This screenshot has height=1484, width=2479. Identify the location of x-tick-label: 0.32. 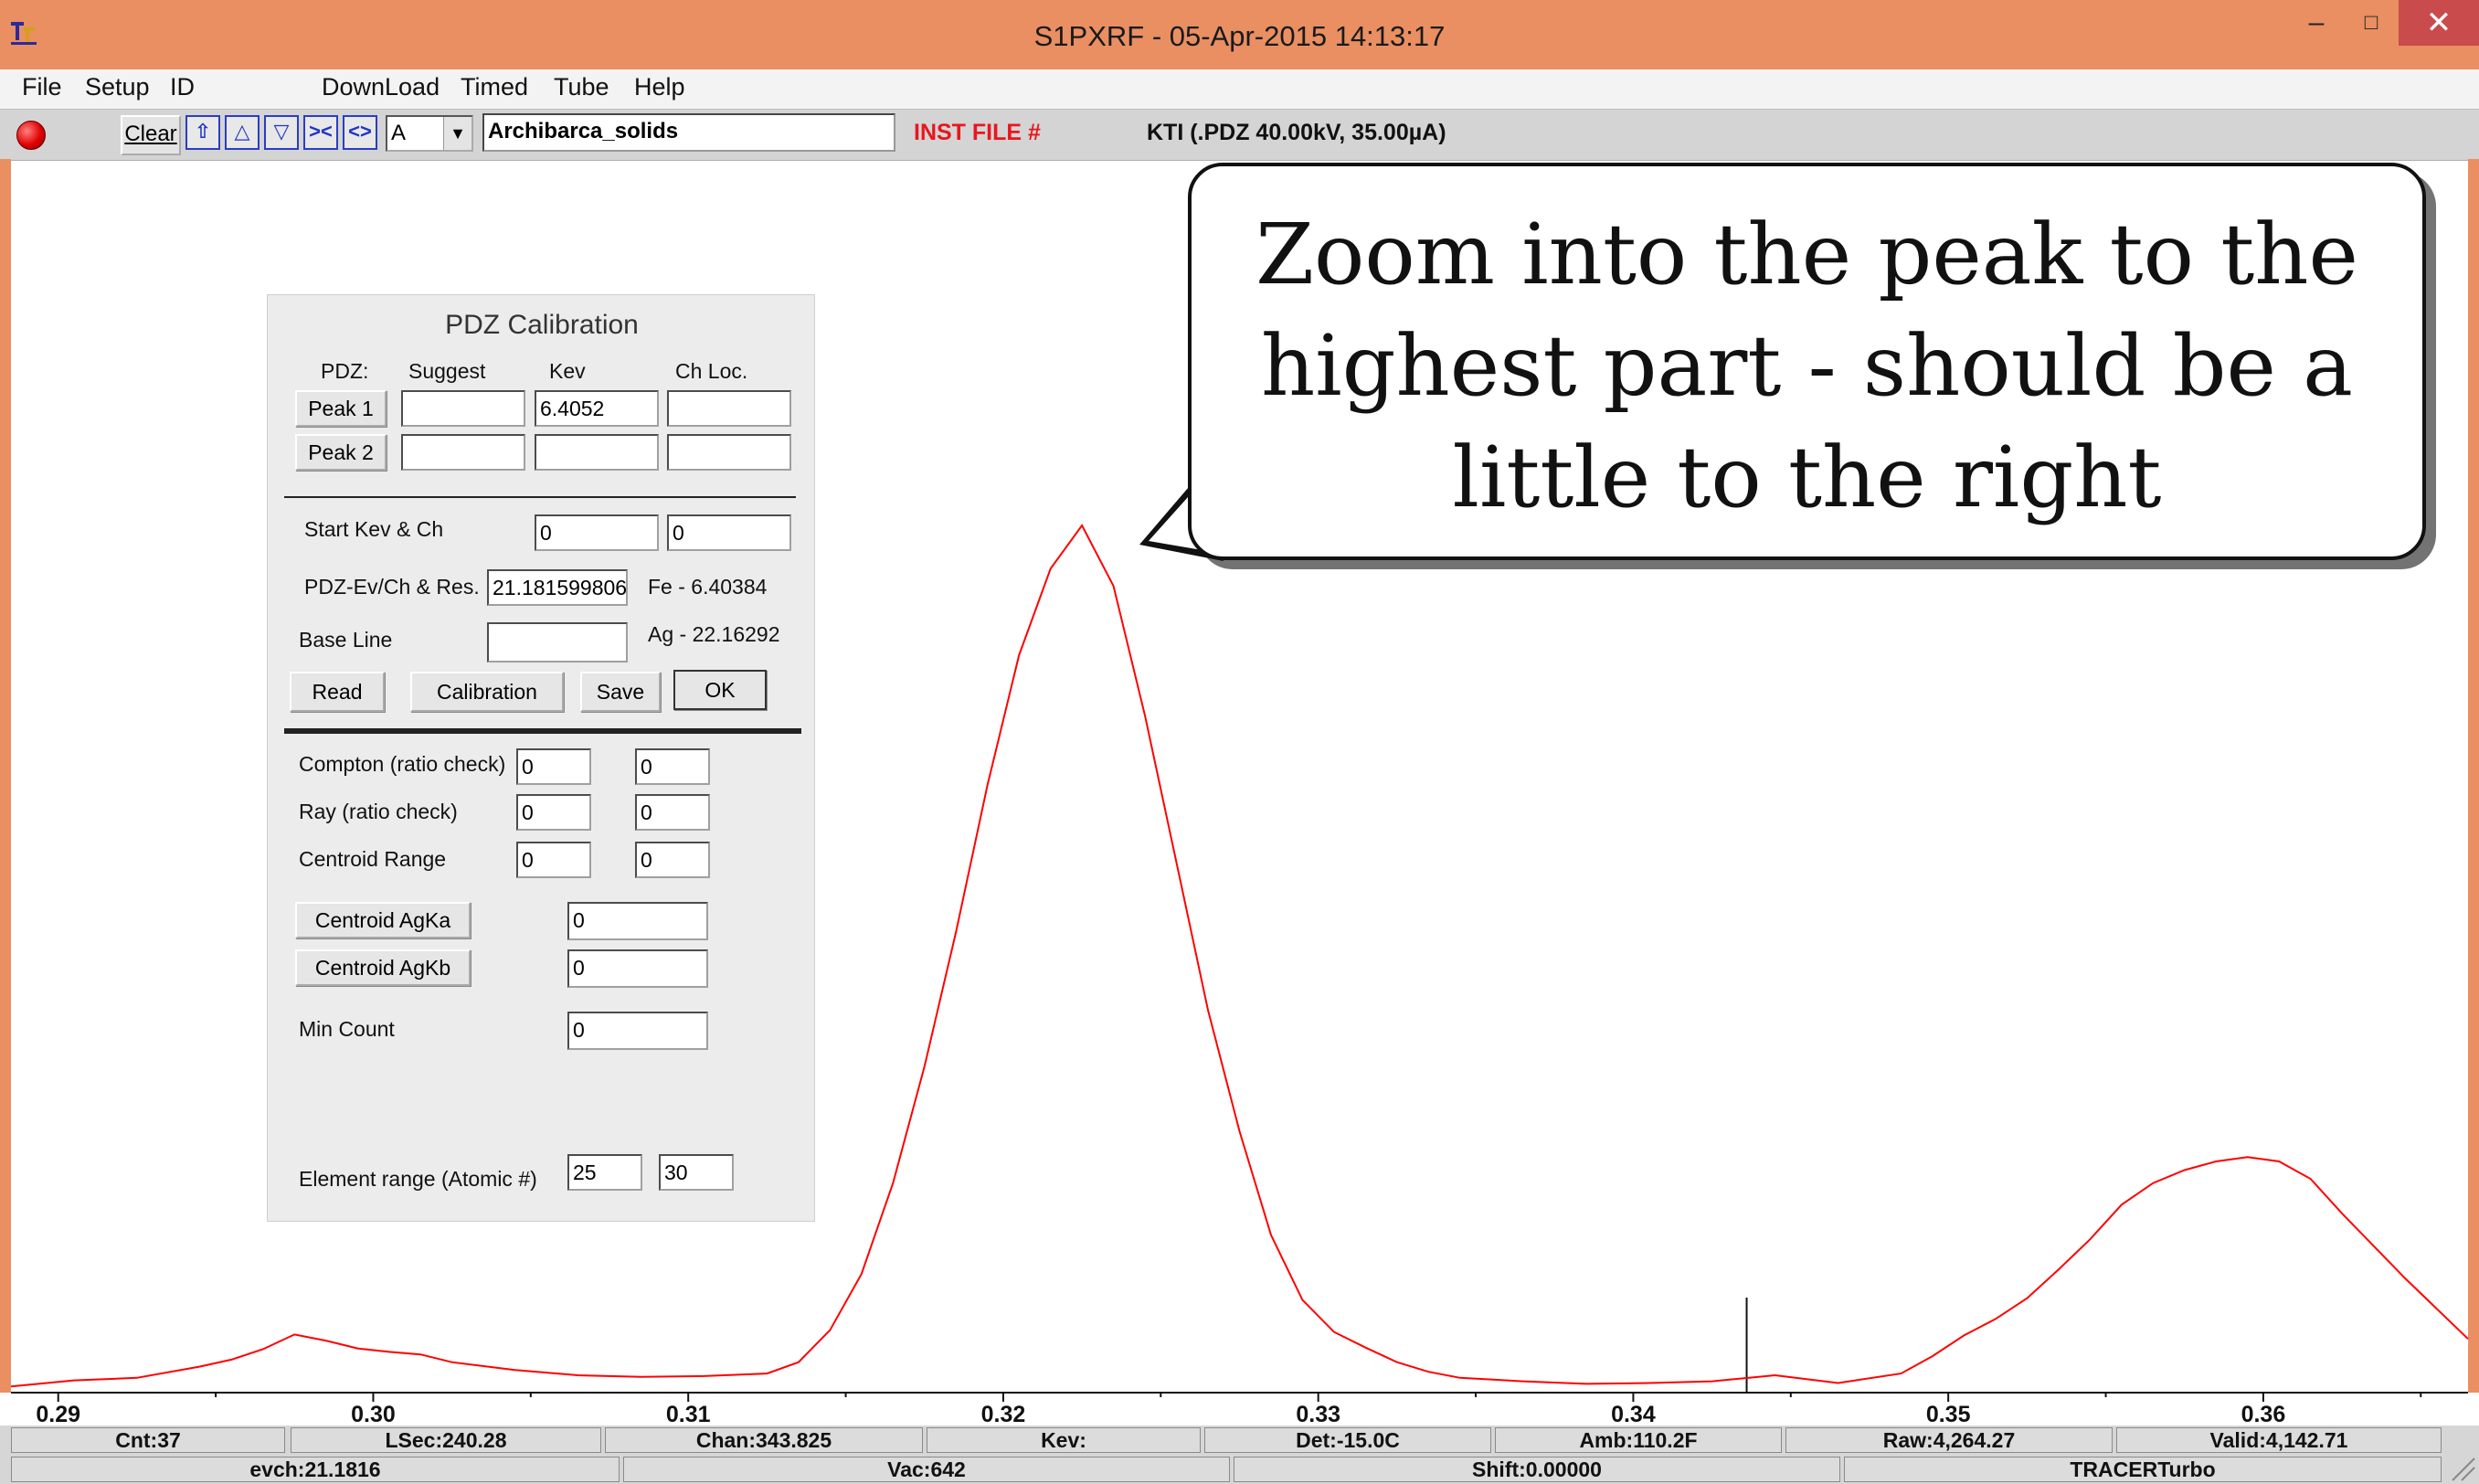
(1004, 1414).